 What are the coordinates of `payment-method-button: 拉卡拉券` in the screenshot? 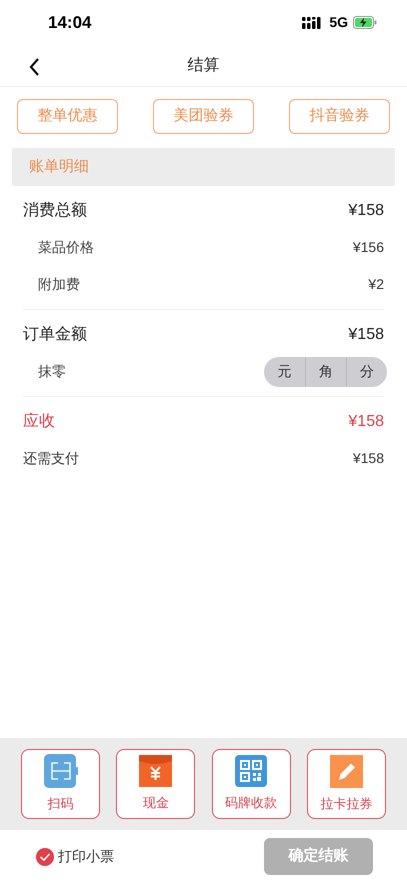 It's located at (346, 784).